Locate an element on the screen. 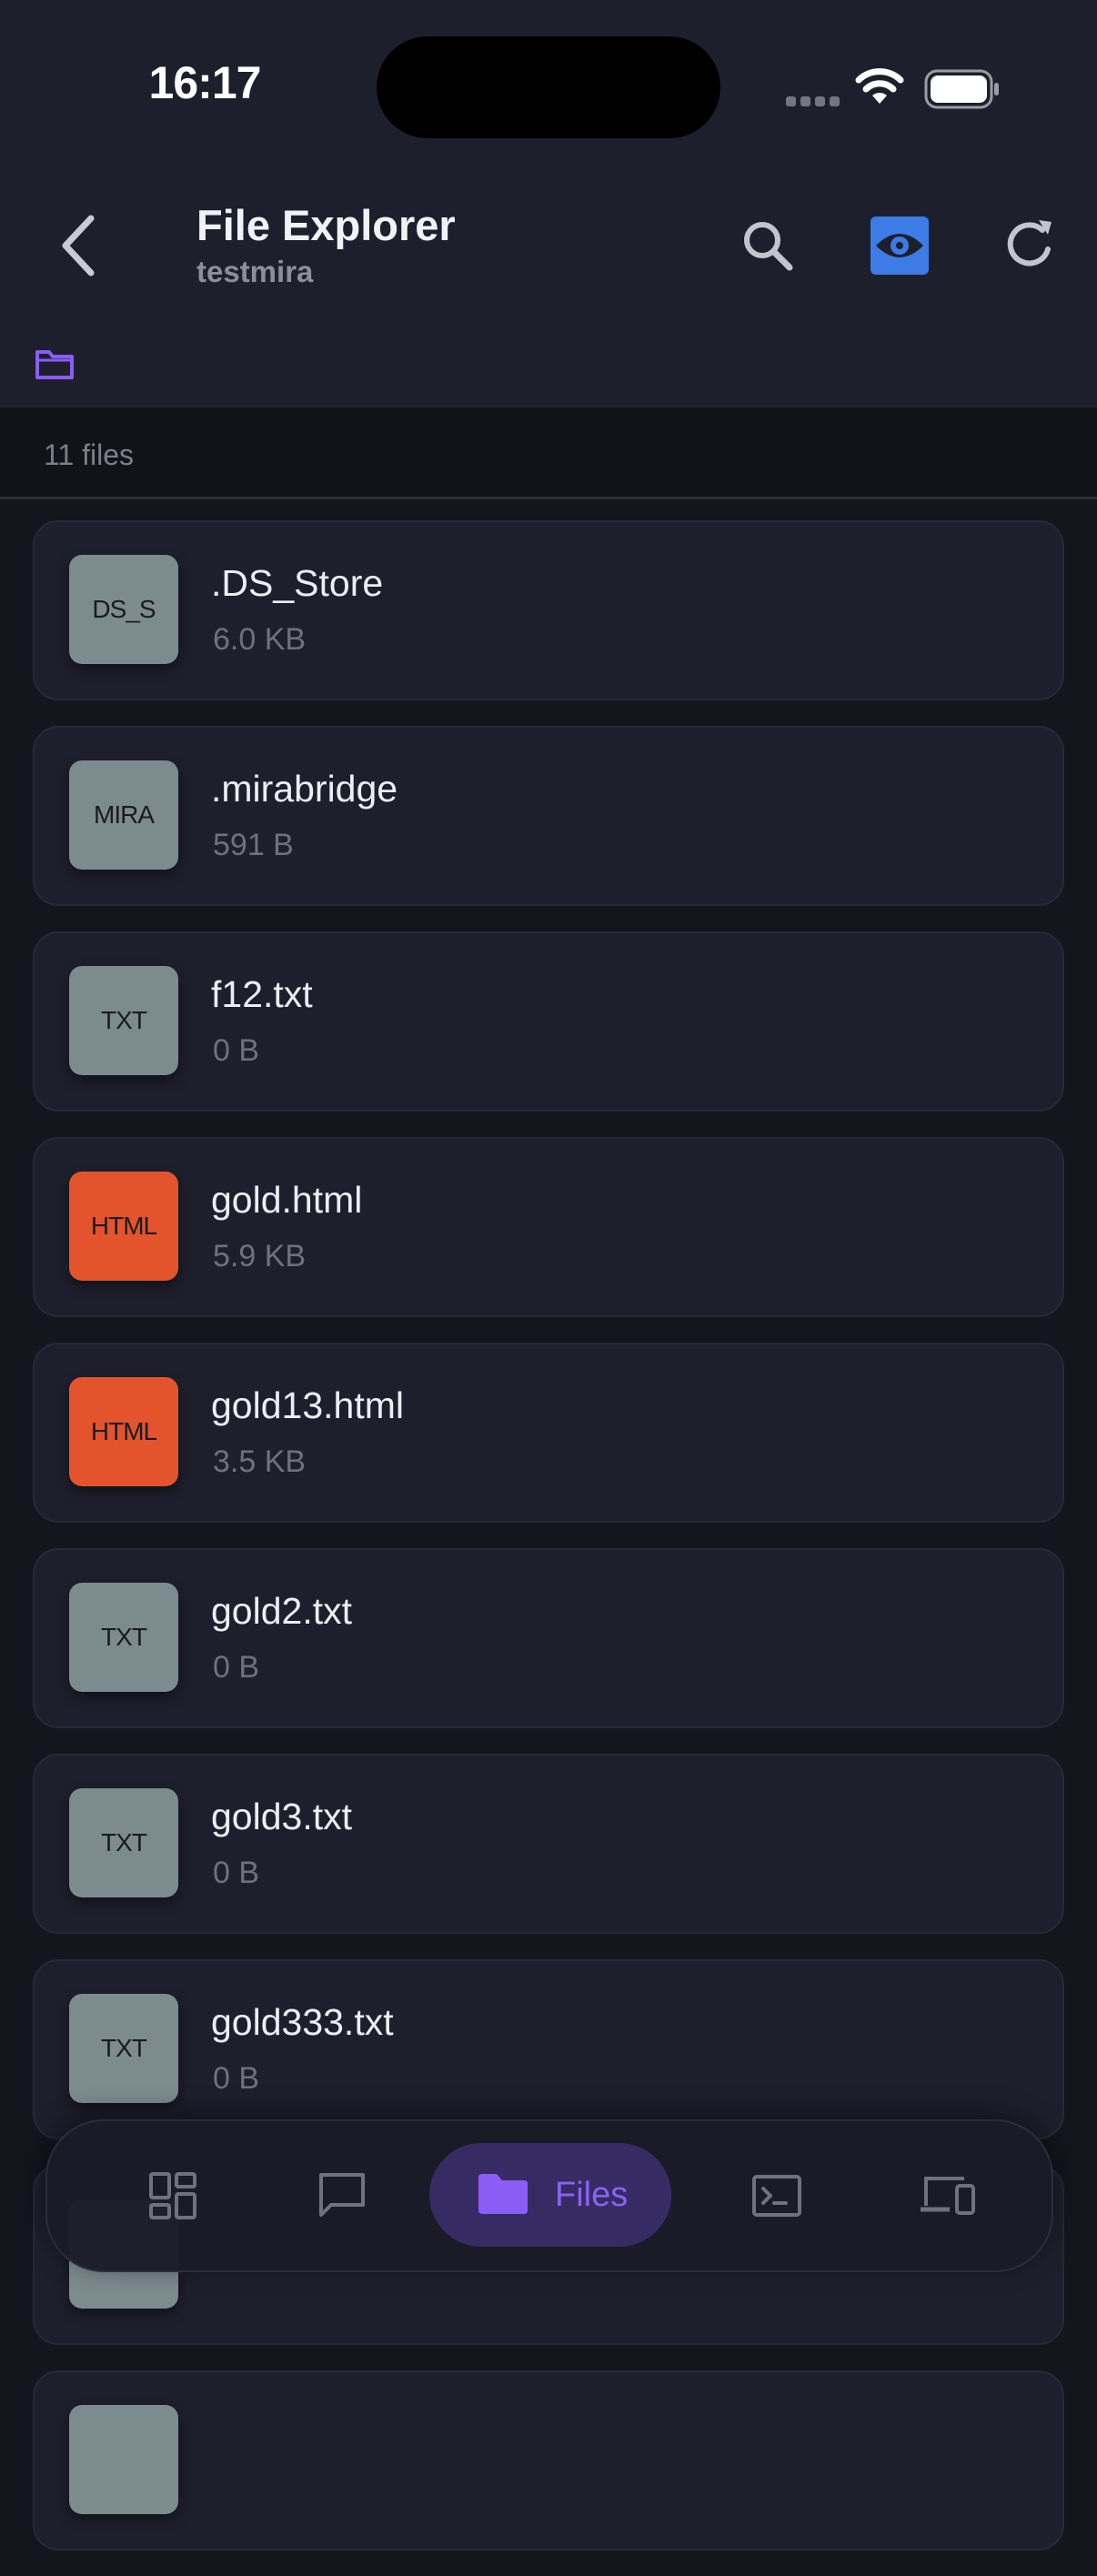 Image resolution: width=1097 pixels, height=2576 pixels. file-size: 3.5 KB is located at coordinates (260, 1461).